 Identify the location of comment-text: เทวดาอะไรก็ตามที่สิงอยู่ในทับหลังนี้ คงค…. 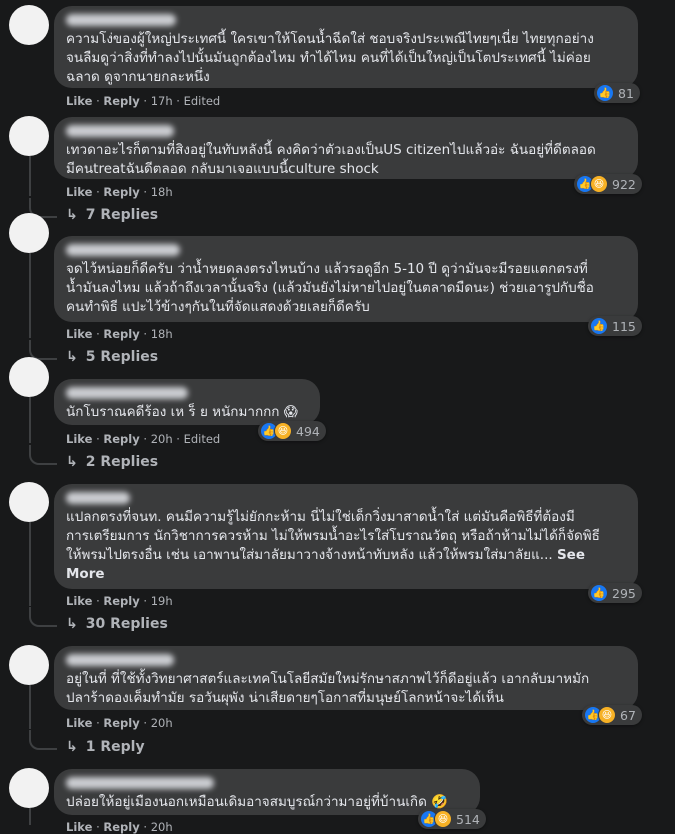
(331, 159).